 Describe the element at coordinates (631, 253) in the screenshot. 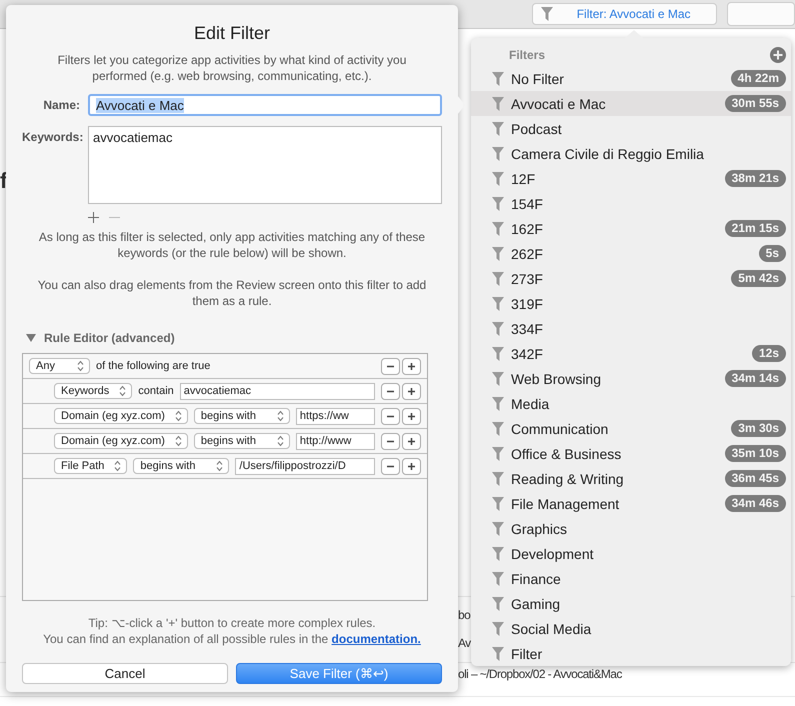

I see `filter-item: 262F 5s` at that location.